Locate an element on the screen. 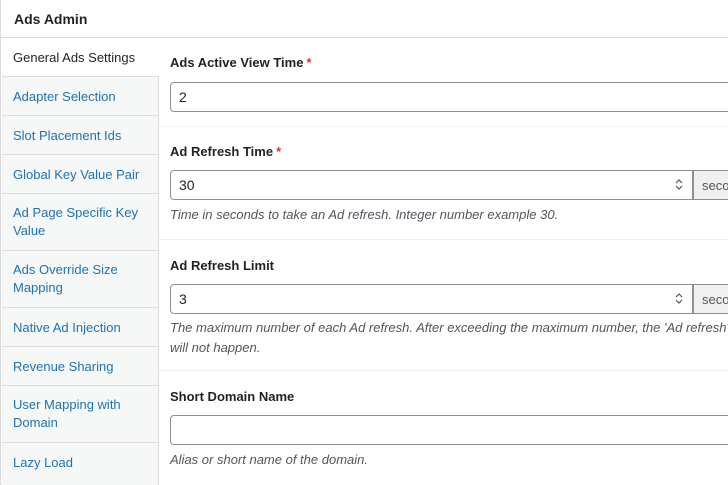 The width and height of the screenshot is (728, 485). page-title: Ads Admin is located at coordinates (51, 19).